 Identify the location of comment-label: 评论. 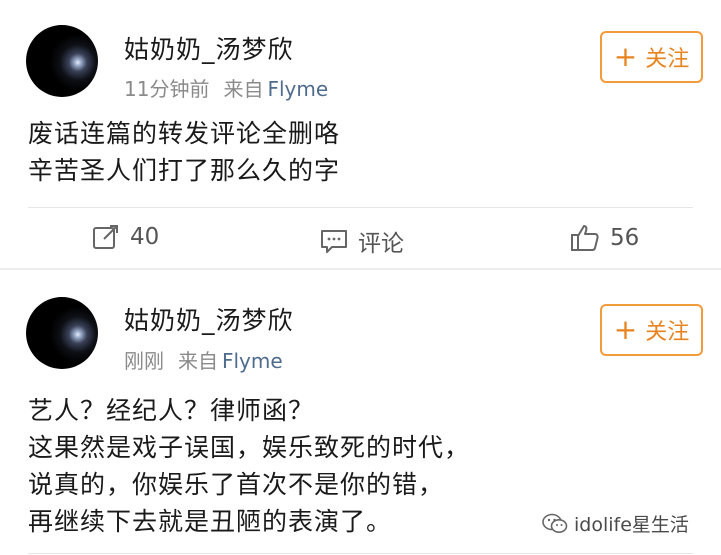
(381, 244).